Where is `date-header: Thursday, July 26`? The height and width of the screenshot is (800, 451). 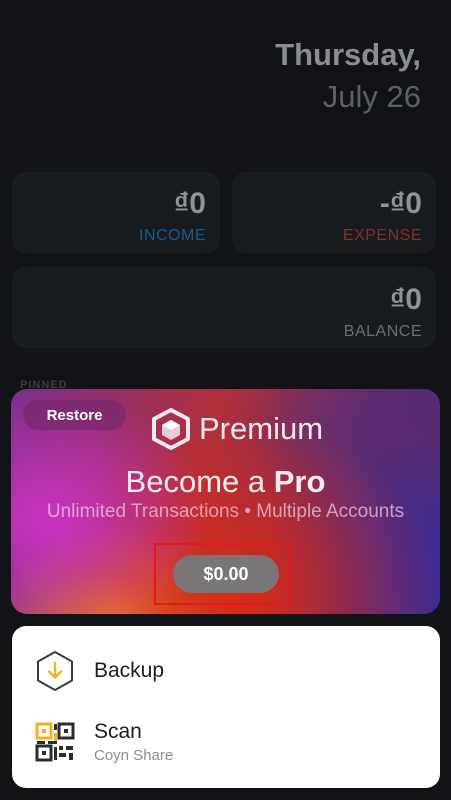 date-header: Thursday, July 26 is located at coordinates (348, 76).